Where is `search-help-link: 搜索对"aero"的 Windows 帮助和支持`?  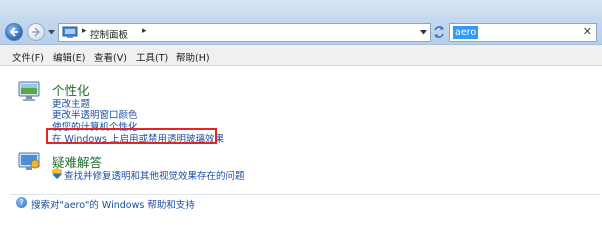
search-help-link: 搜索对"aero"的 Windows 帮助和支持 is located at coordinates (113, 204).